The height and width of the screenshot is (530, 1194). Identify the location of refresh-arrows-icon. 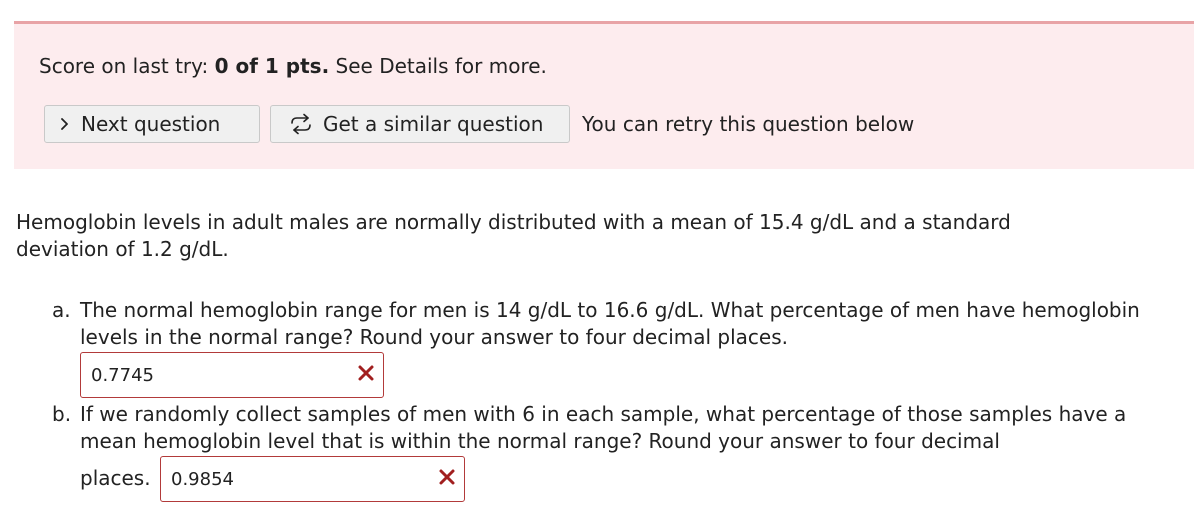
(301, 124).